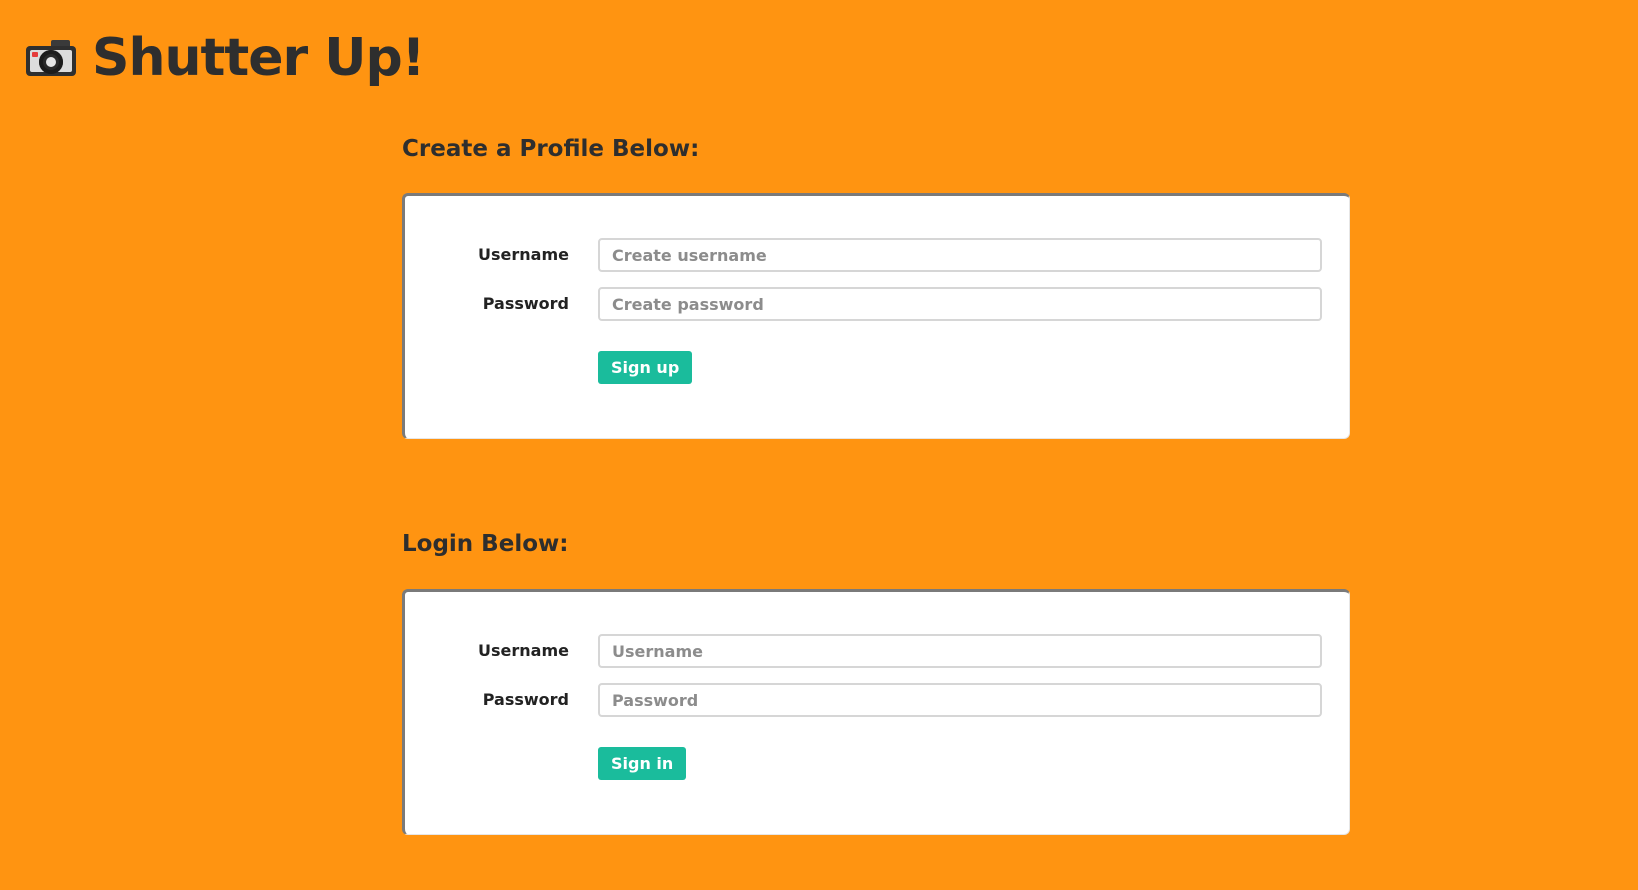  What do you see at coordinates (258, 58) in the screenshot?
I see `app-title: Shutter Up!` at bounding box center [258, 58].